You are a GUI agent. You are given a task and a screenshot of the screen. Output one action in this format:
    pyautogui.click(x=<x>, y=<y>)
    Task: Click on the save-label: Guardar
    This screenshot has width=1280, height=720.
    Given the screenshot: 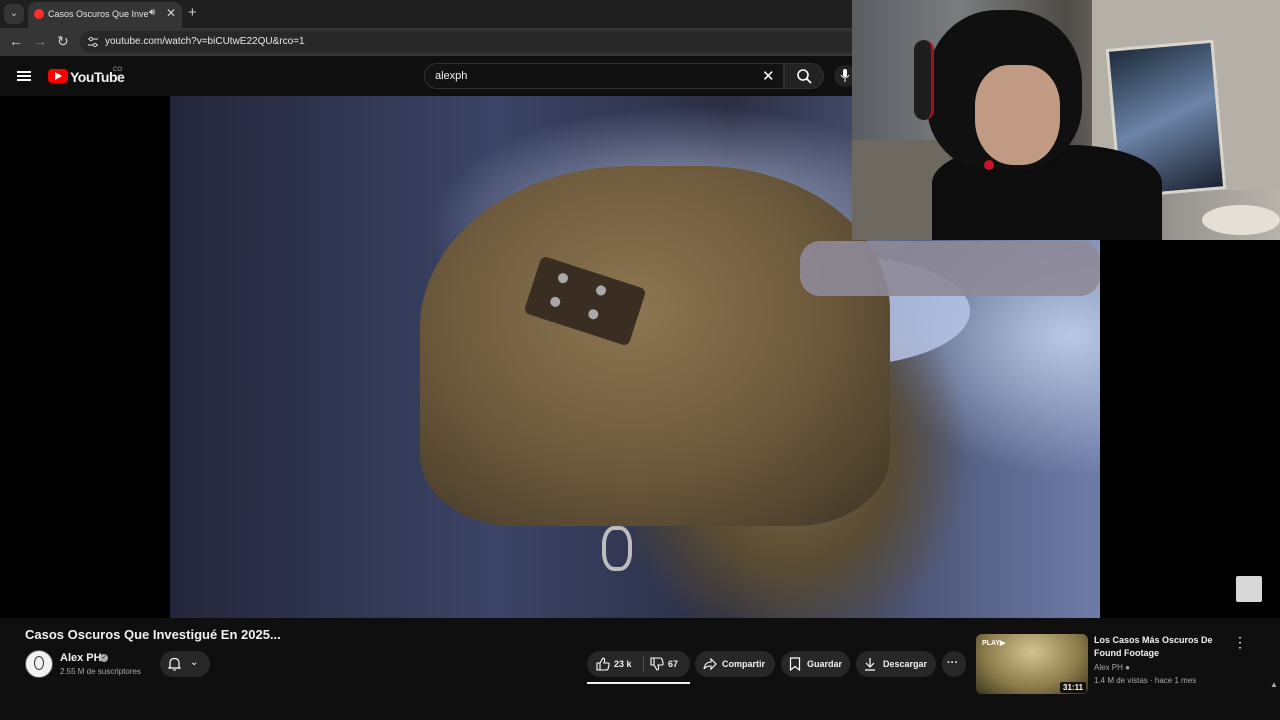 What is the action you would take?
    pyautogui.click(x=825, y=664)
    